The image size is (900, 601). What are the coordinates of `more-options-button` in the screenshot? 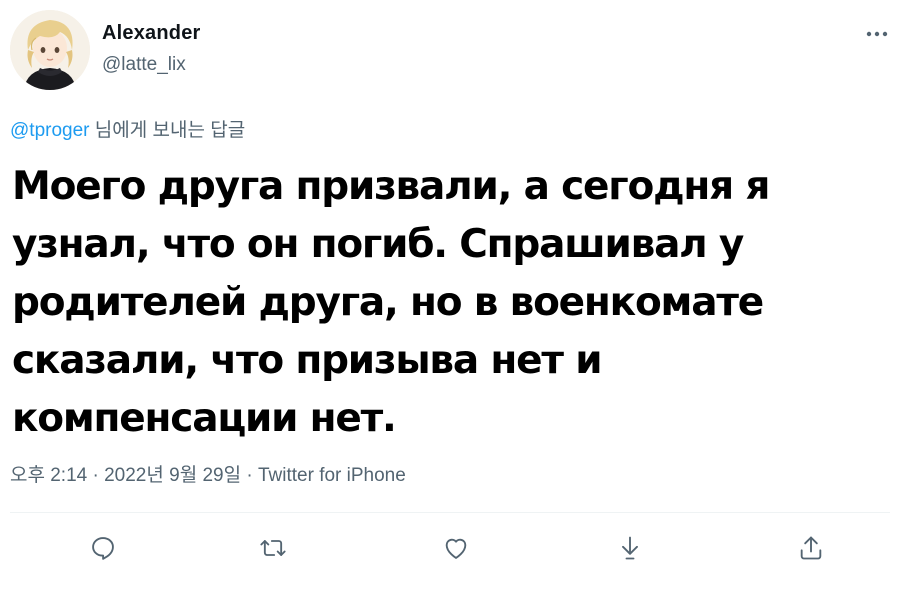 It's located at (877, 34).